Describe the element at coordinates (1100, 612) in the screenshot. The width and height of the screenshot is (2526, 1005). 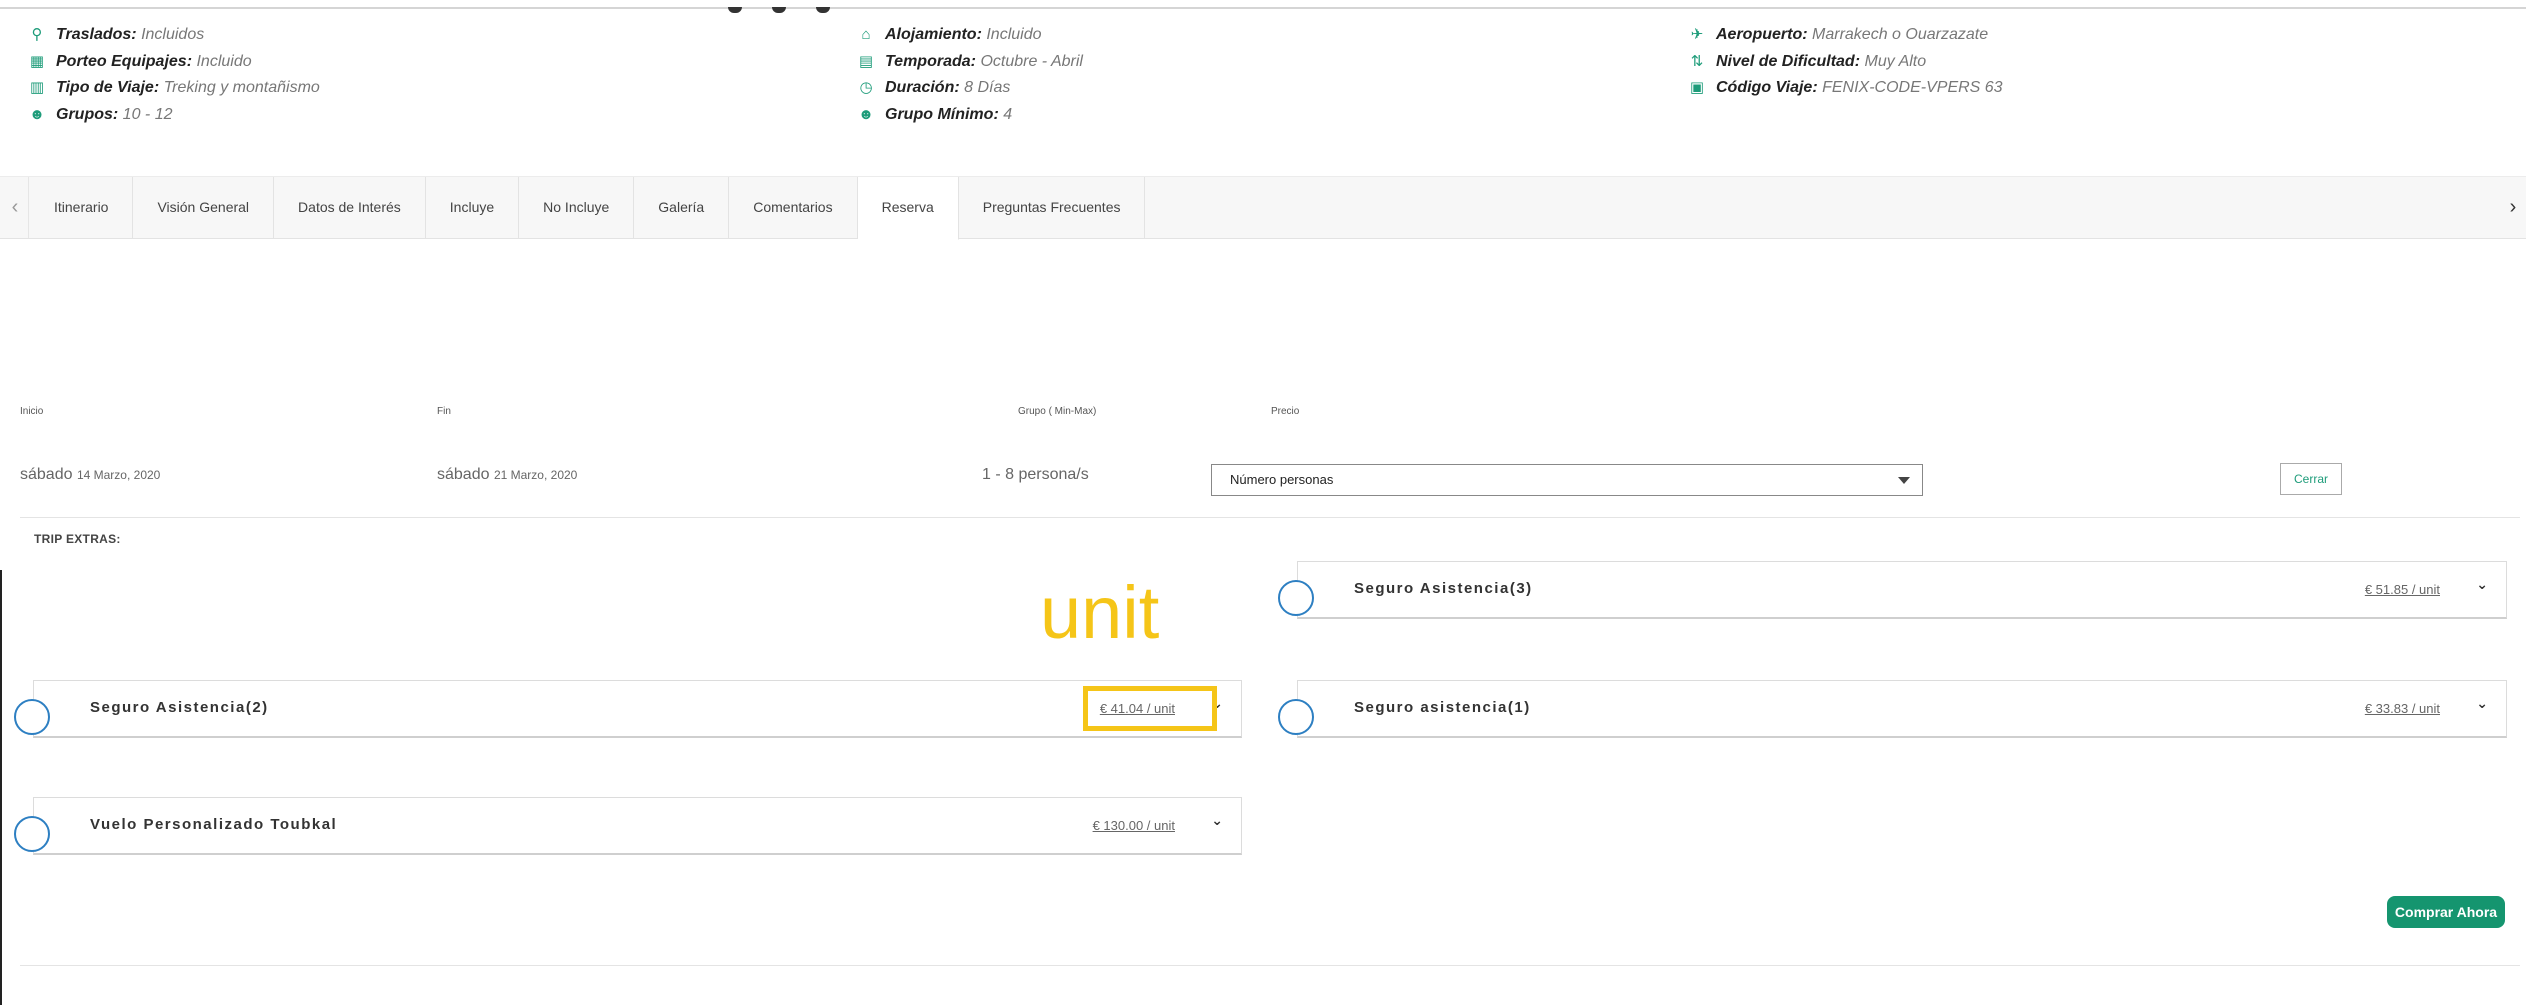
I see `annotation-label: unit` at that location.